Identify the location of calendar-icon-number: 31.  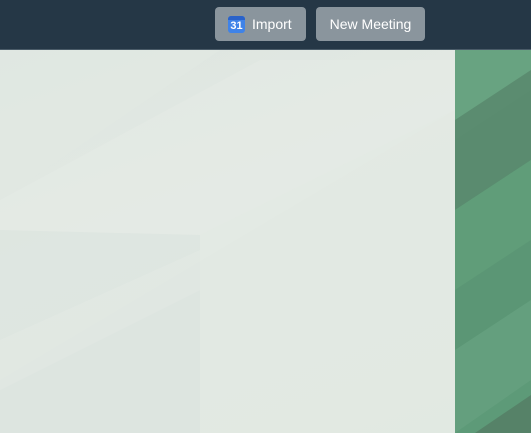
(236, 26).